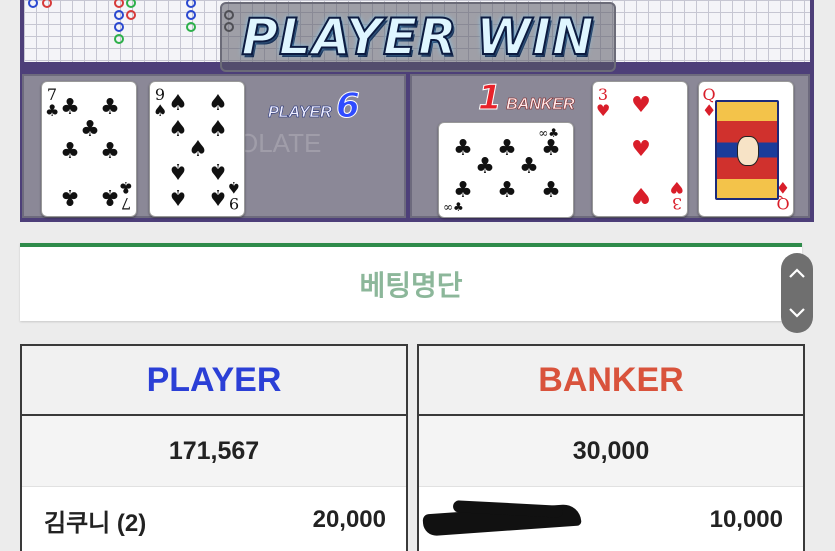 This screenshot has height=551, width=835. I want to click on card-corner: 9 ♠, so click(160, 102).